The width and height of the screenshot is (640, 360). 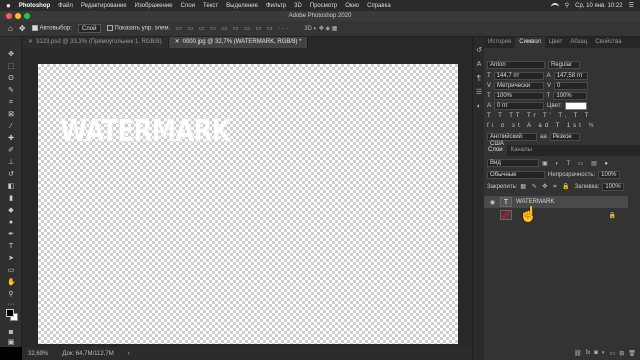 What do you see at coordinates (530, 42) in the screenshot?
I see `tab-character: Символ` at bounding box center [530, 42].